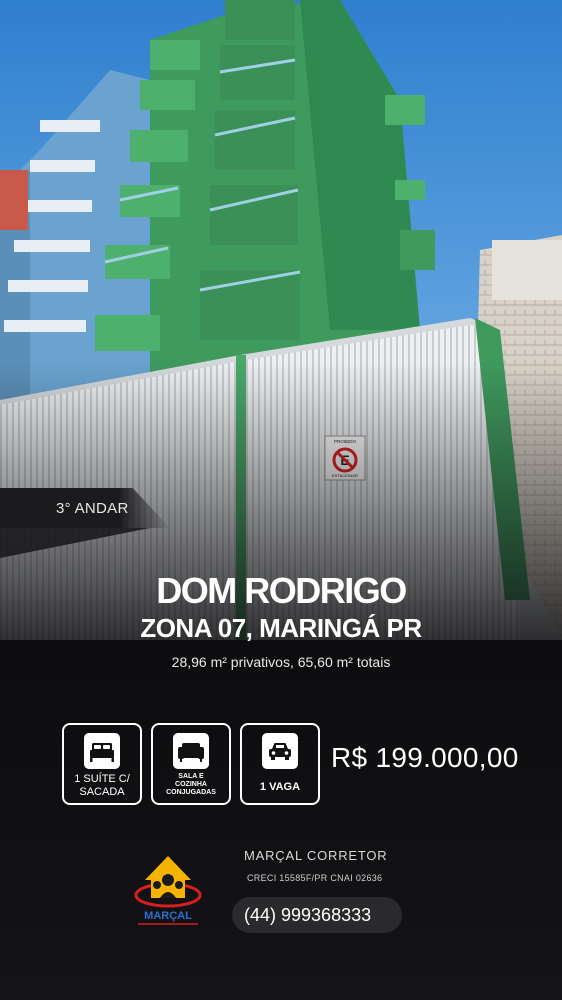  I want to click on floor-tag-shadow, so click(75, 543).